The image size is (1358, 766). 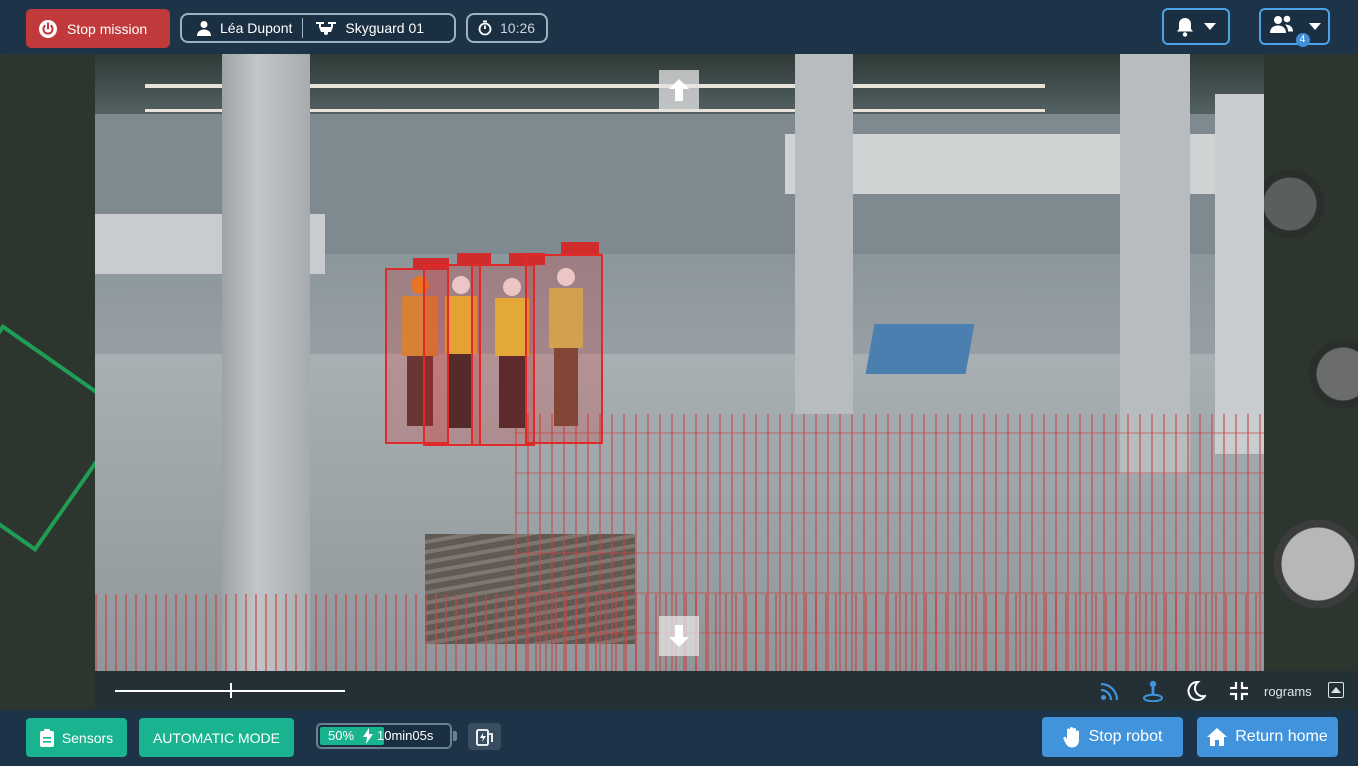 I want to click on camera-up-button, so click(x=679, y=90).